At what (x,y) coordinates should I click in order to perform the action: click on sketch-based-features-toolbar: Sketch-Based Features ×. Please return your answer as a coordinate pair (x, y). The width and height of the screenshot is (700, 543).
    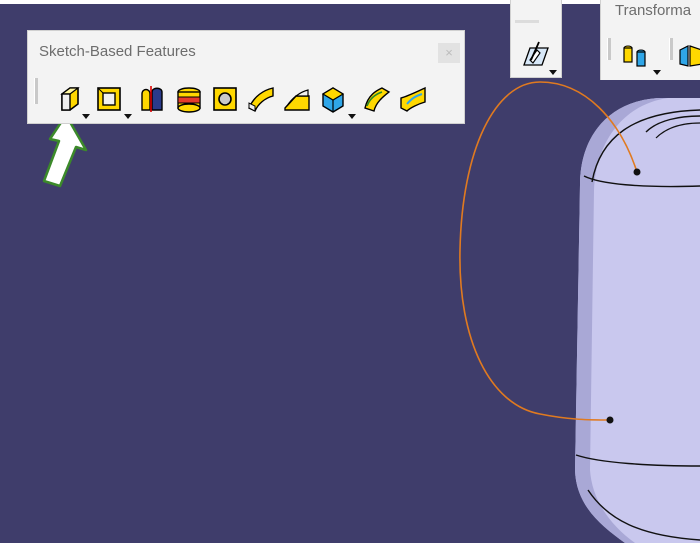
    Looking at the image, I should click on (246, 77).